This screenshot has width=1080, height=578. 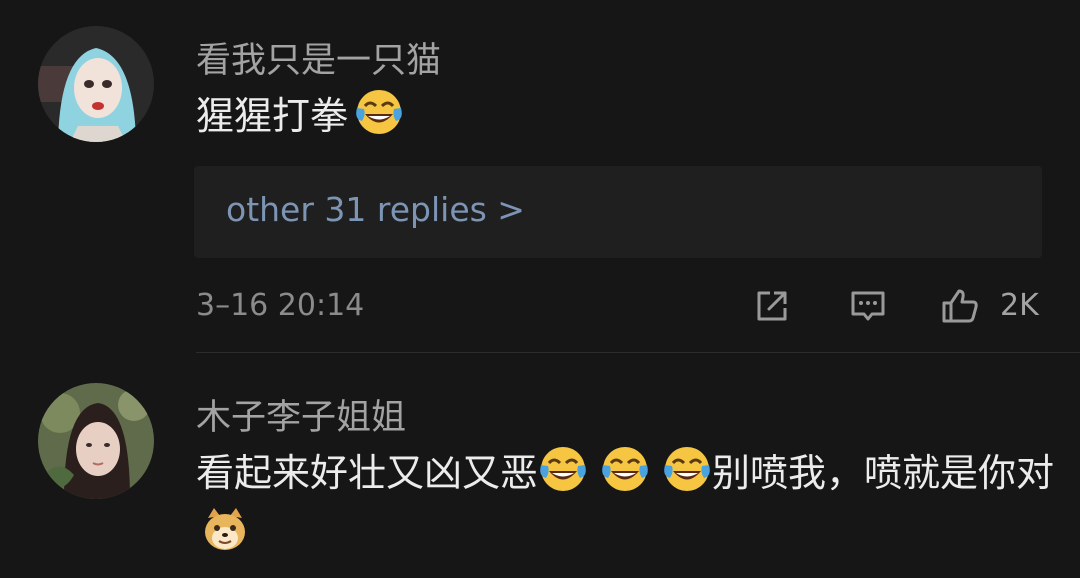 What do you see at coordinates (868, 306) in the screenshot?
I see `comment-icon` at bounding box center [868, 306].